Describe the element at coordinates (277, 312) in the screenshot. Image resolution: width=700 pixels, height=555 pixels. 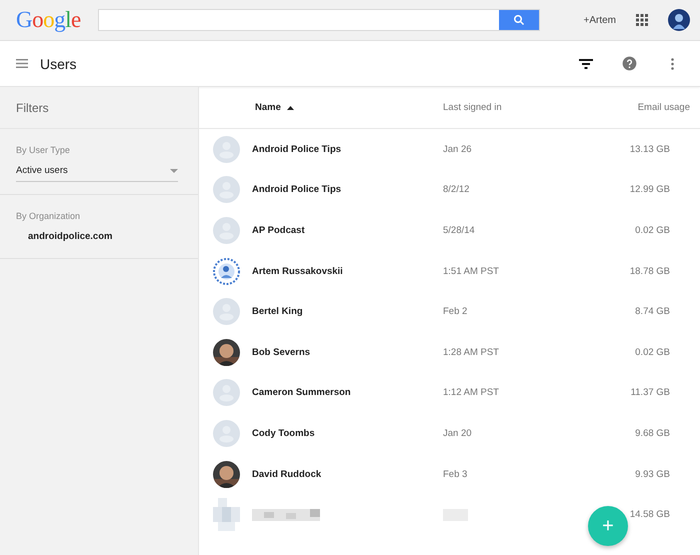
I see `user-name: Bertel King` at that location.